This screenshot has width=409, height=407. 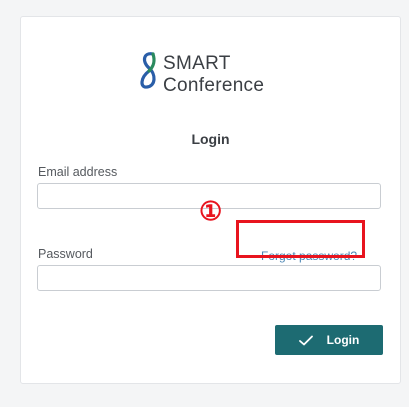 I want to click on login-button-label: Login, so click(x=343, y=340).